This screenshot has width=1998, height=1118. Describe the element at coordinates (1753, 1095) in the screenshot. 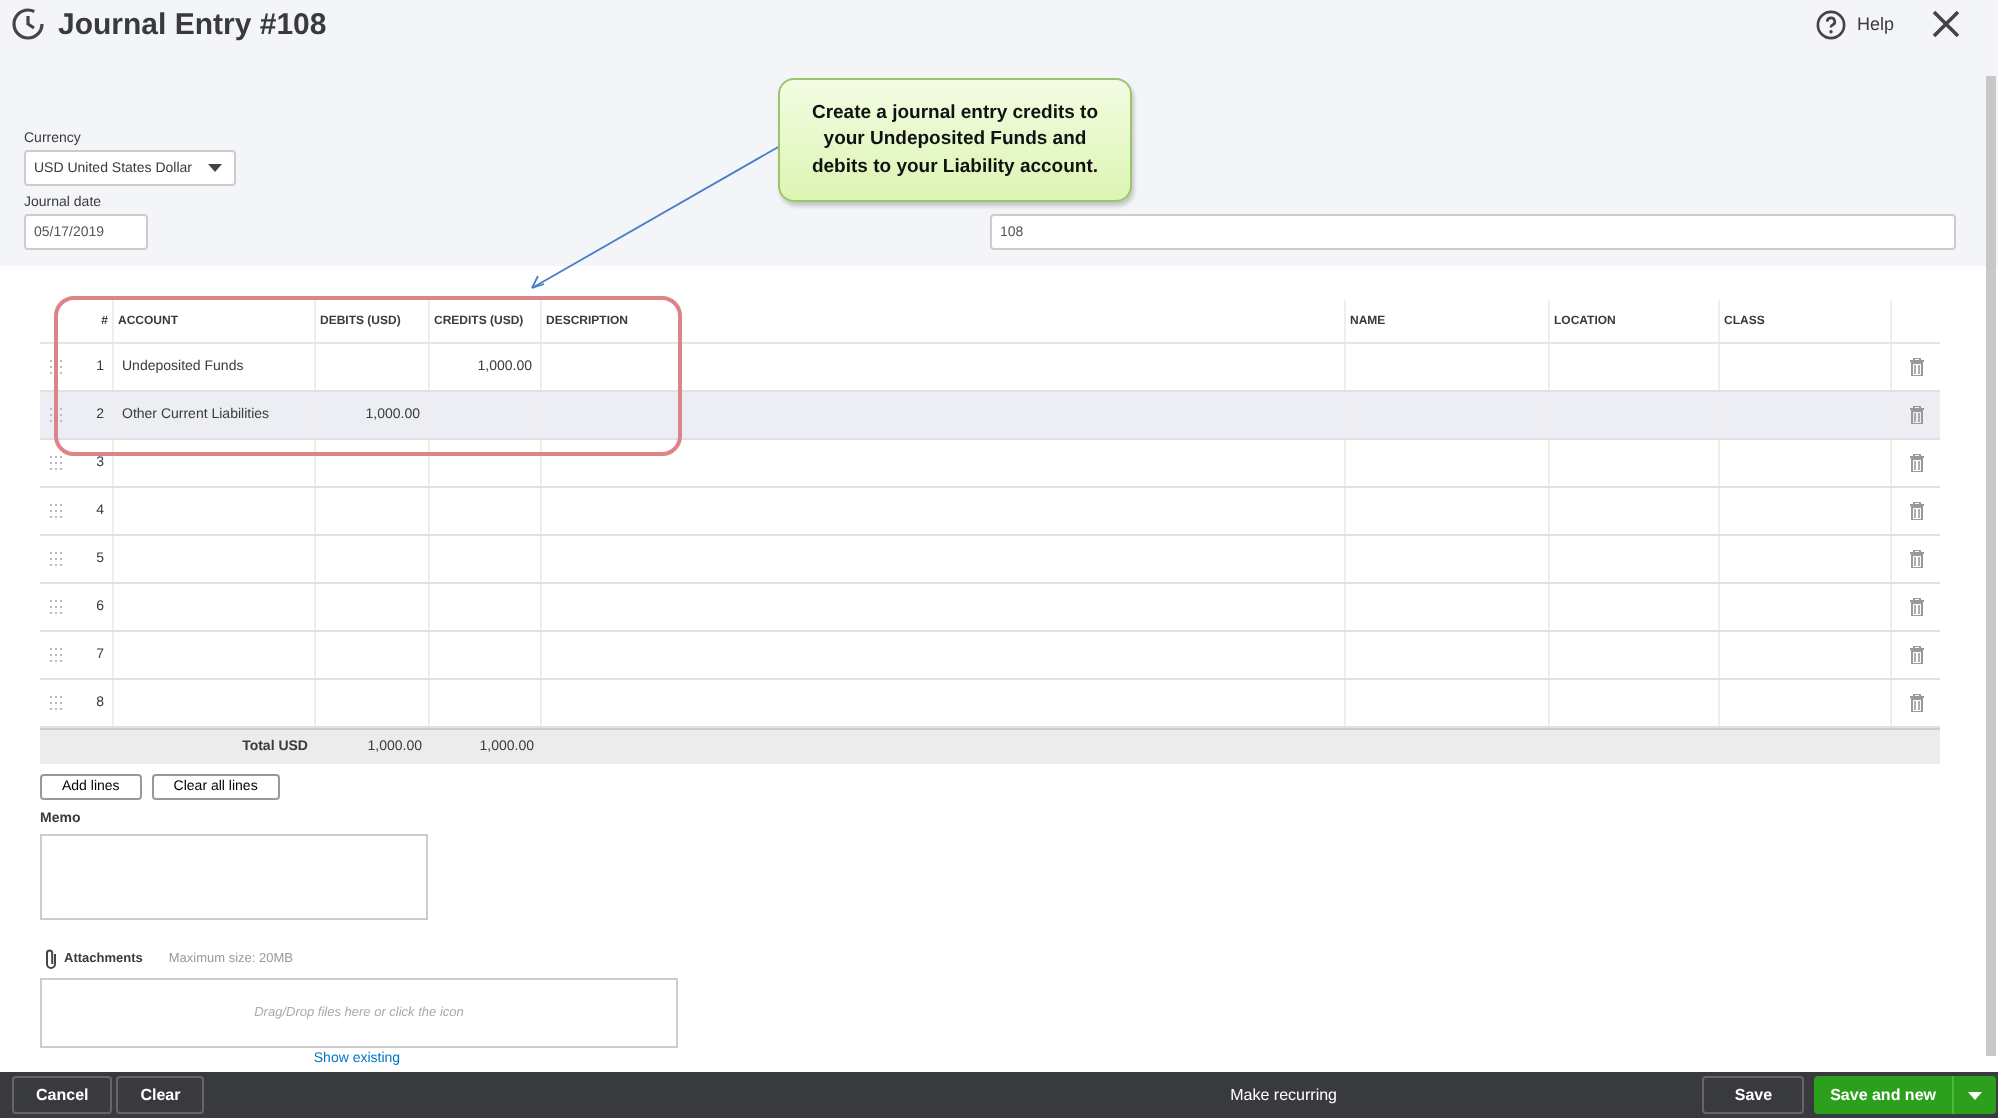

I see `save-button: Save` at that location.